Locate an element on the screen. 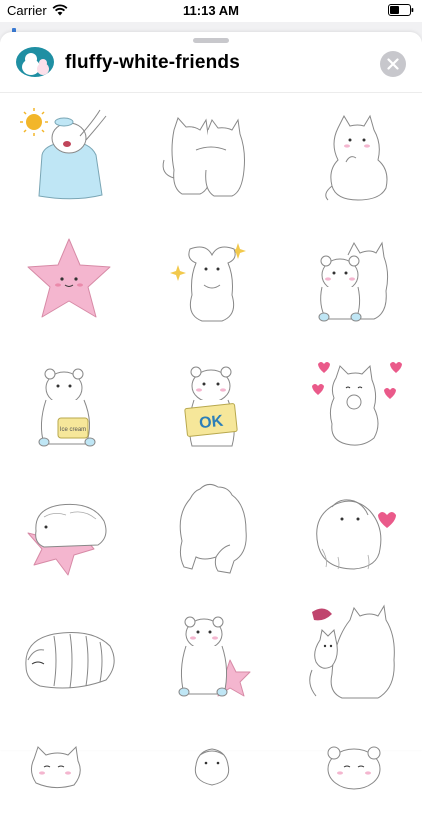 The image size is (422, 835). sticker-bear-and-cat-together is located at coordinates (353, 280).